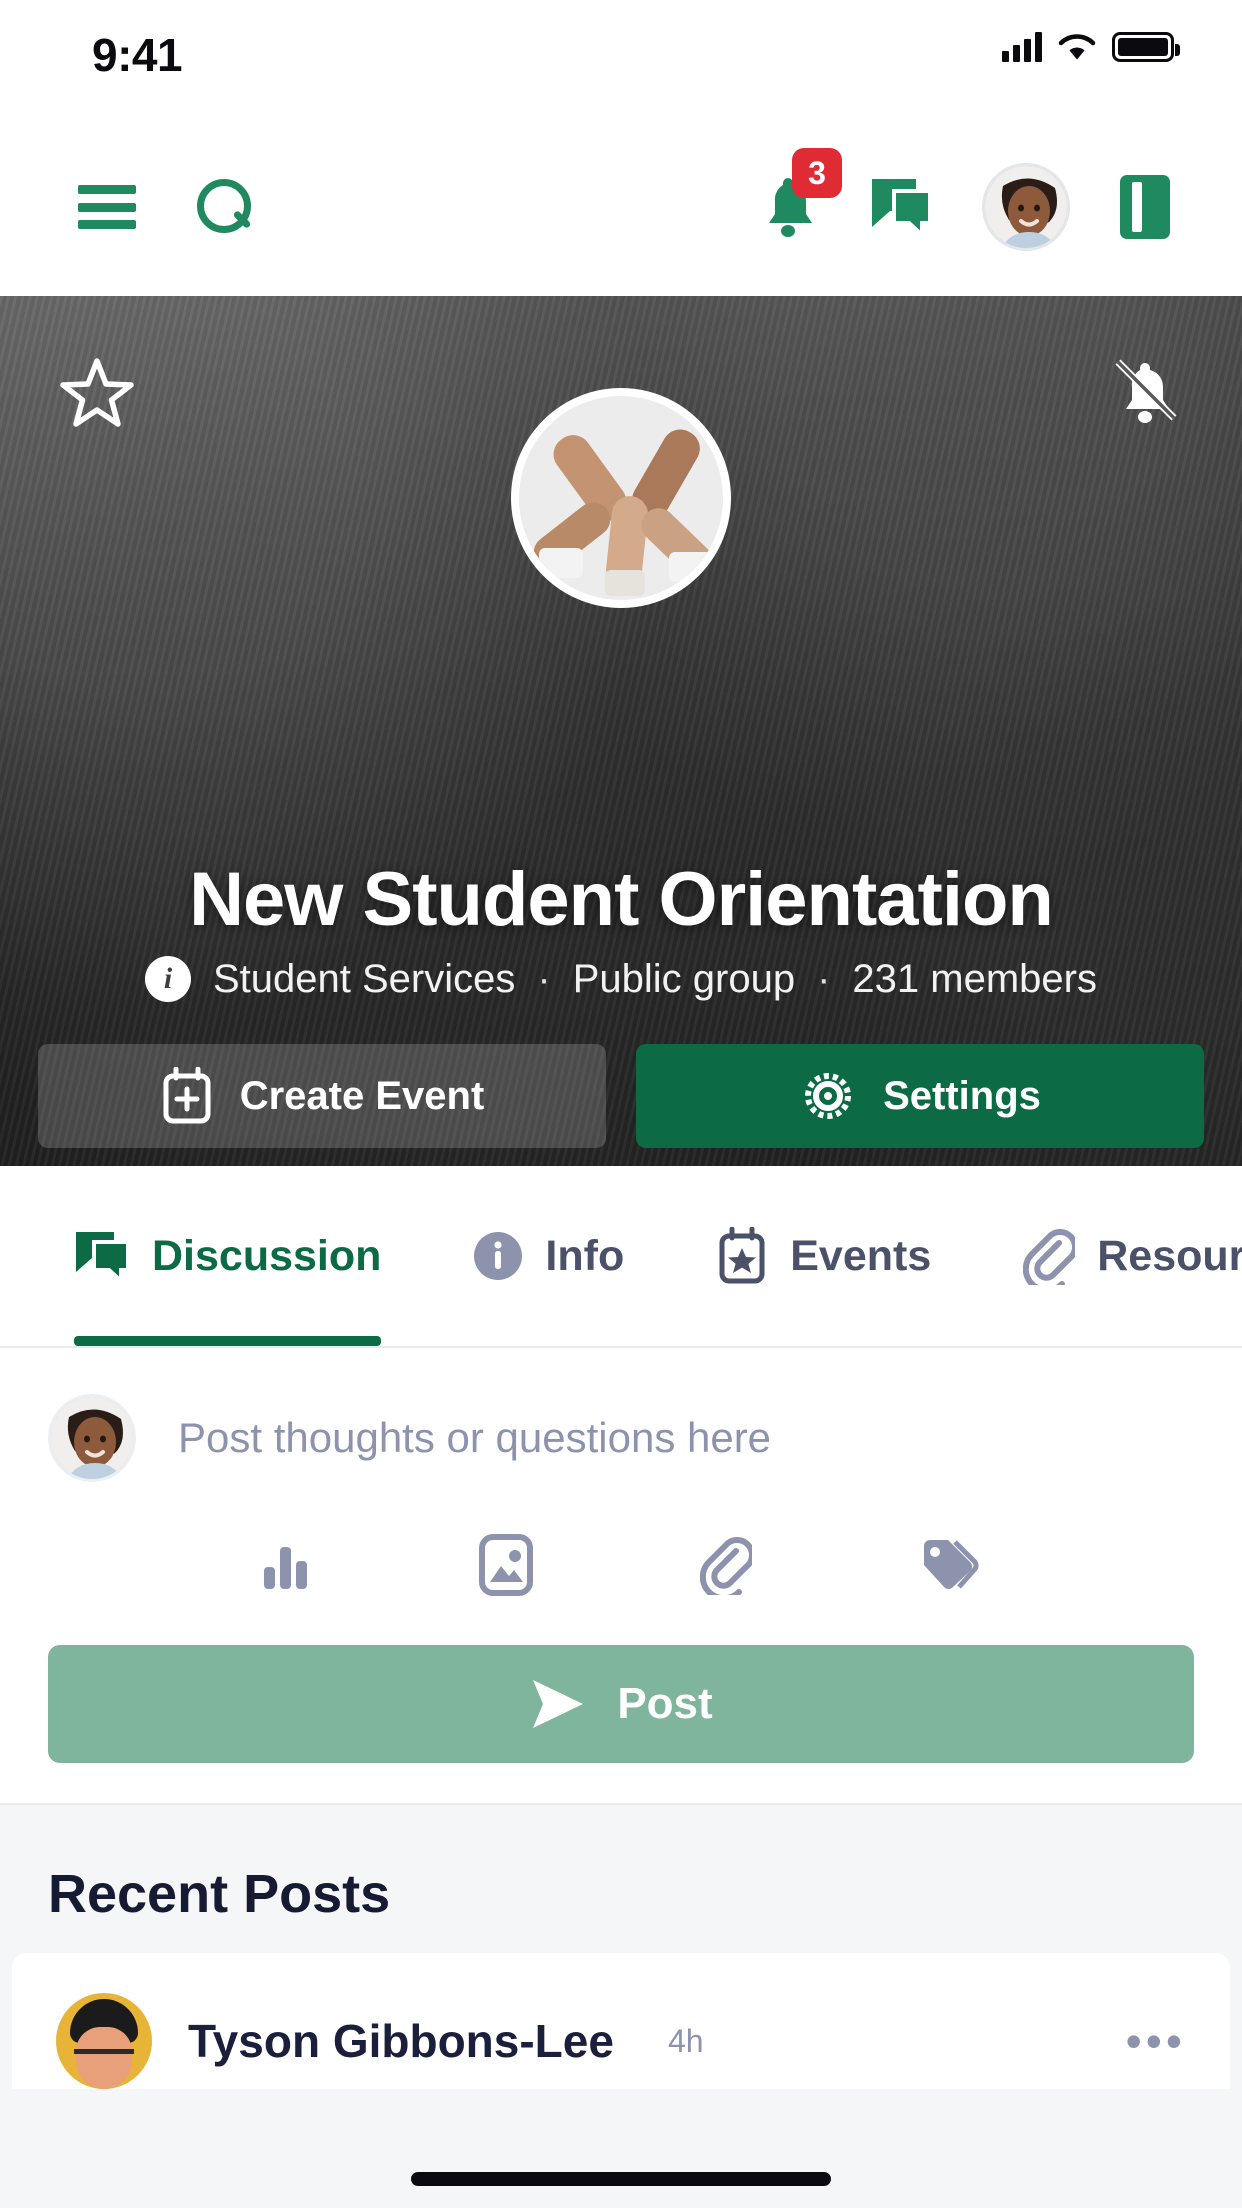  Describe the element at coordinates (665, 1703) in the screenshot. I see `post-button-label: Post` at that location.